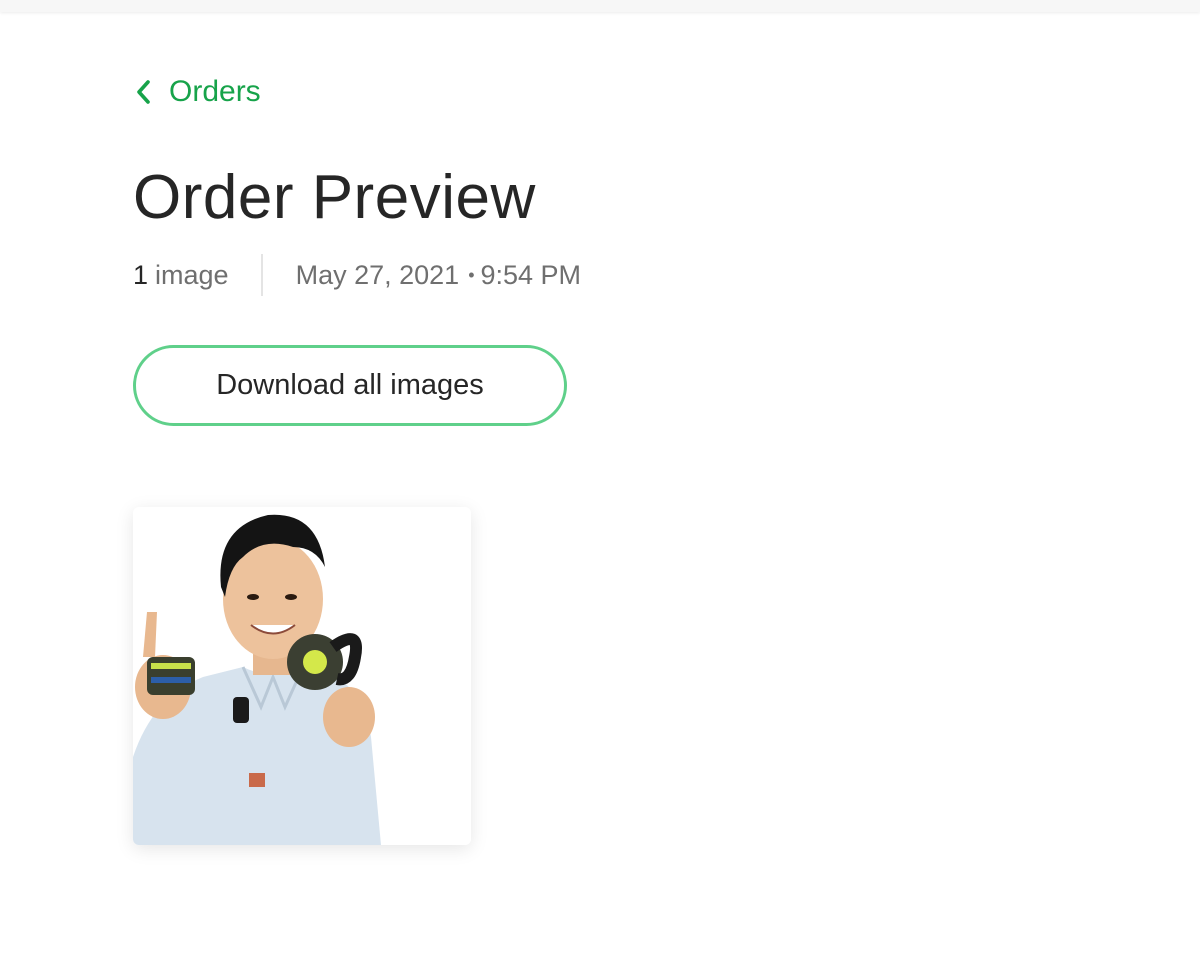 The width and height of the screenshot is (1200, 964). I want to click on back-to-orders-link: Orders, so click(197, 92).